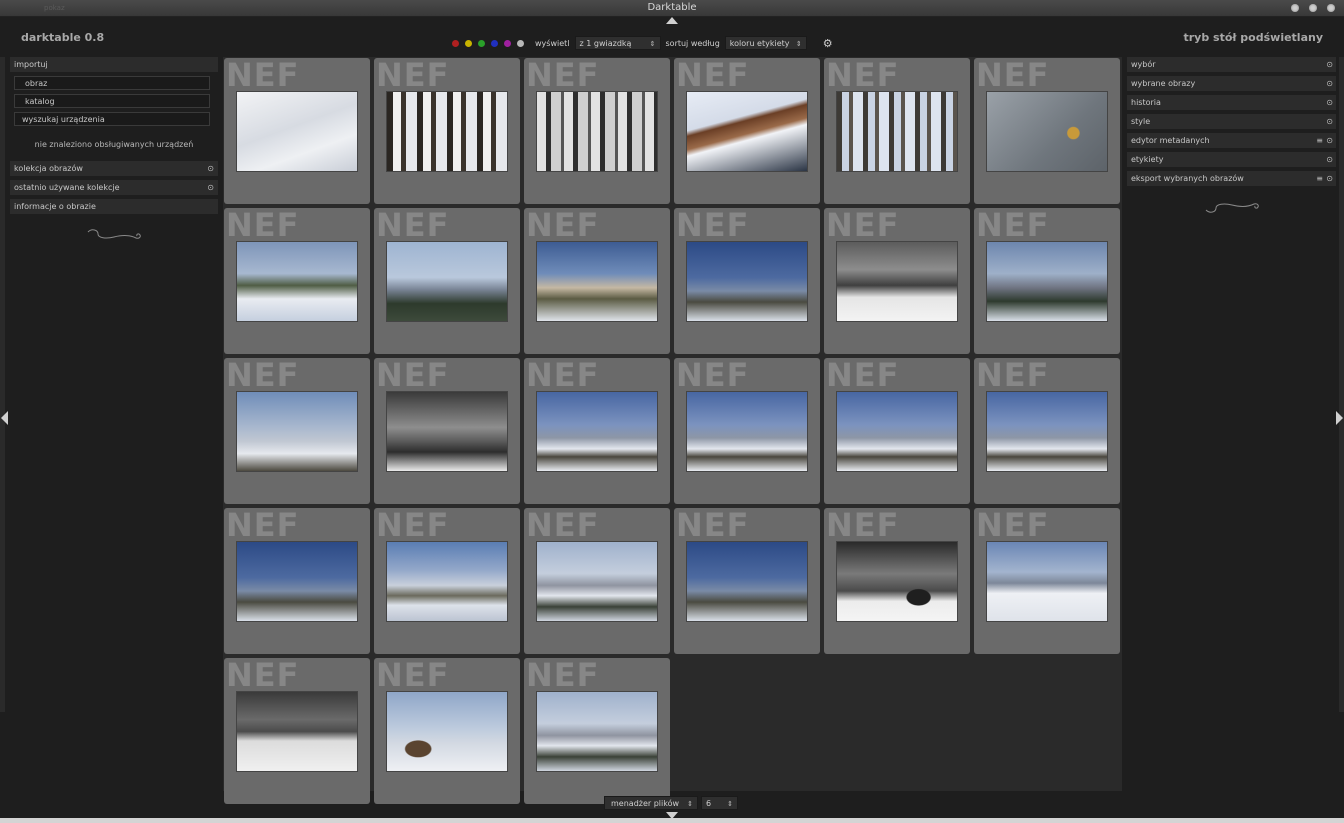 This screenshot has width=1344, height=823. Describe the element at coordinates (828, 43) in the screenshot. I see `gear-icon: ⚙` at that location.